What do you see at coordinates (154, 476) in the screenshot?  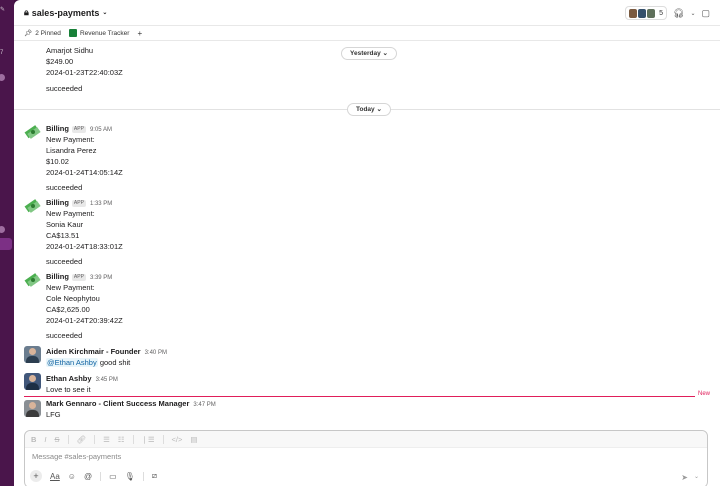 I see `slash-command-icon: ⧄` at bounding box center [154, 476].